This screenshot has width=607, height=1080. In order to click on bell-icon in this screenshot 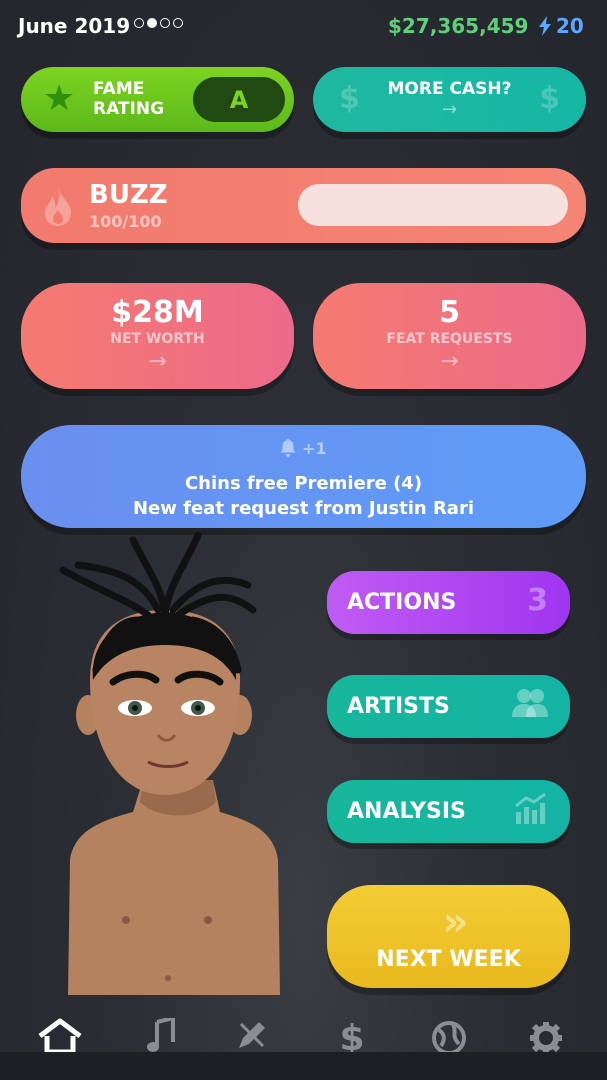, I will do `click(288, 448)`.